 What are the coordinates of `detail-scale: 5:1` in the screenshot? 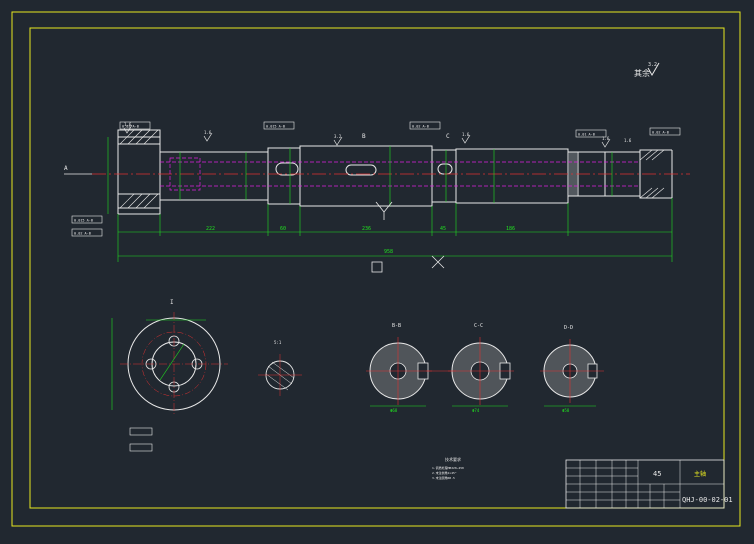 It's located at (278, 342).